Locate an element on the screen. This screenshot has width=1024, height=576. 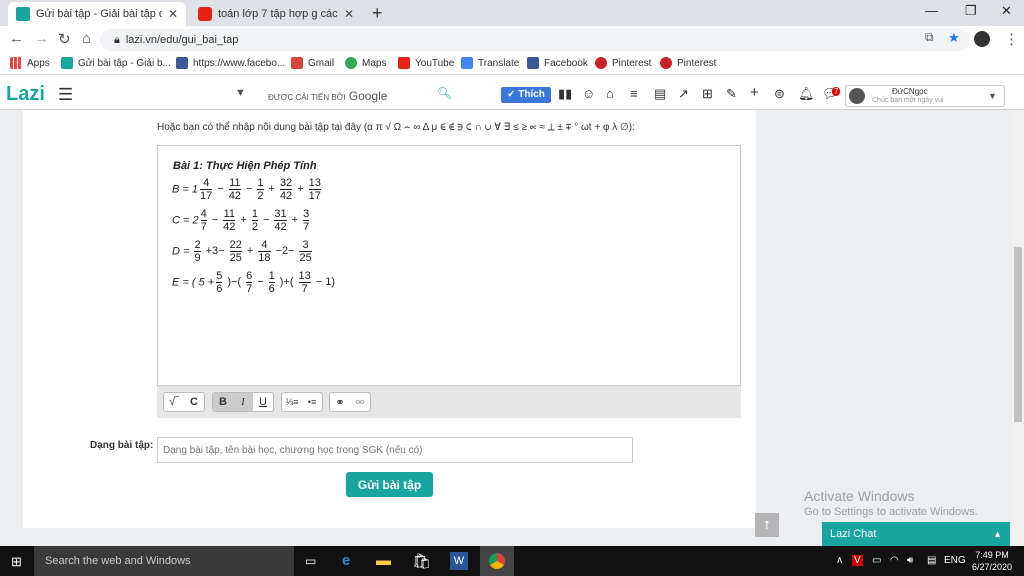
restore-icon: ❐ is located at coordinates (971, 11).